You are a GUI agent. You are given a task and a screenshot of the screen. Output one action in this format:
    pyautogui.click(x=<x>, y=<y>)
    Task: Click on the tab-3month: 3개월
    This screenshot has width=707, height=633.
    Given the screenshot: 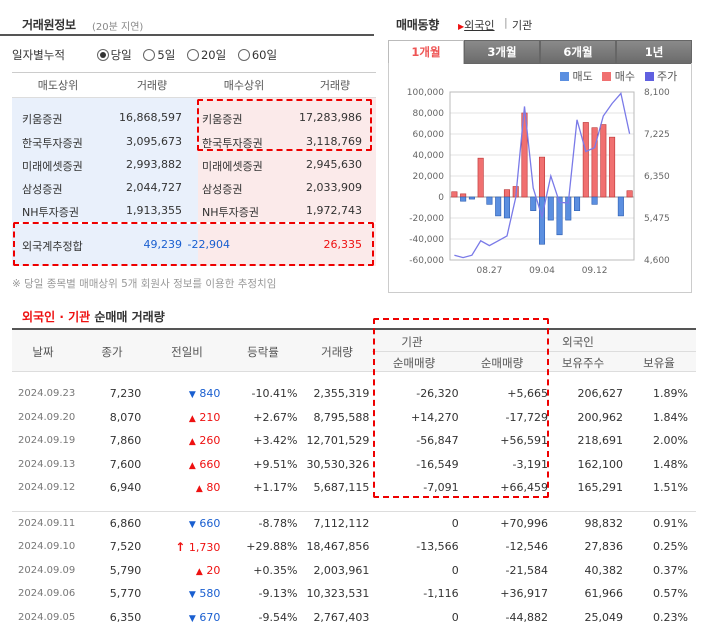 What is the action you would take?
    pyautogui.click(x=502, y=52)
    